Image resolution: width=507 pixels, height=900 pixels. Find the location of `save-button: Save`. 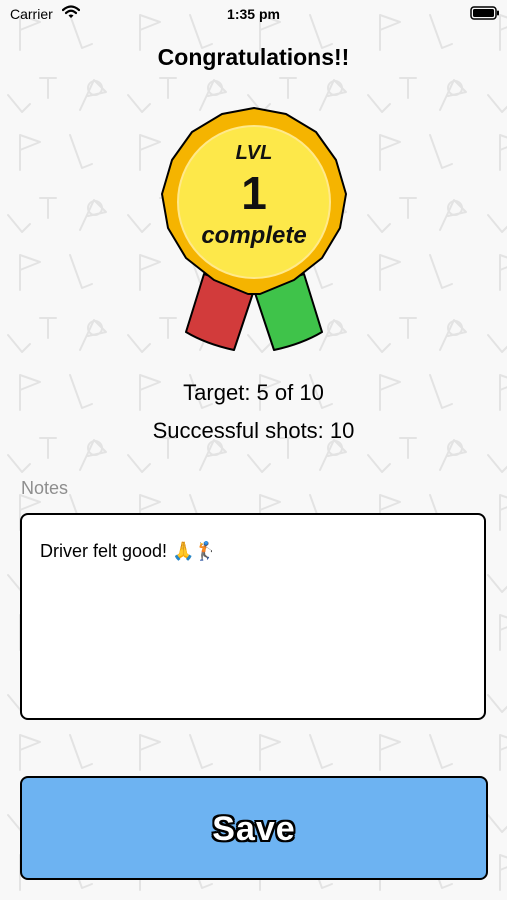

save-button: Save is located at coordinates (254, 828).